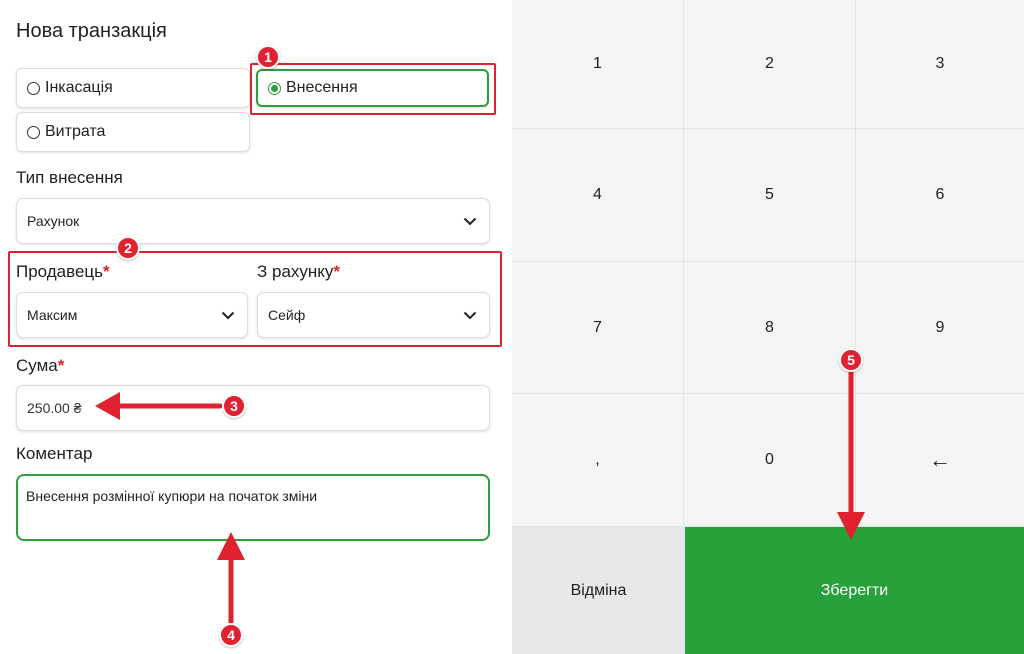 This screenshot has height=654, width=1024. What do you see at coordinates (91, 31) in the screenshot?
I see `page-title: Нова транзакція` at bounding box center [91, 31].